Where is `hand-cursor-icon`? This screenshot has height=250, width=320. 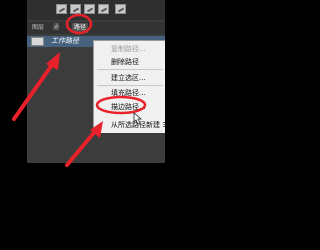
hand-cursor-icon is located at coordinates (138, 118).